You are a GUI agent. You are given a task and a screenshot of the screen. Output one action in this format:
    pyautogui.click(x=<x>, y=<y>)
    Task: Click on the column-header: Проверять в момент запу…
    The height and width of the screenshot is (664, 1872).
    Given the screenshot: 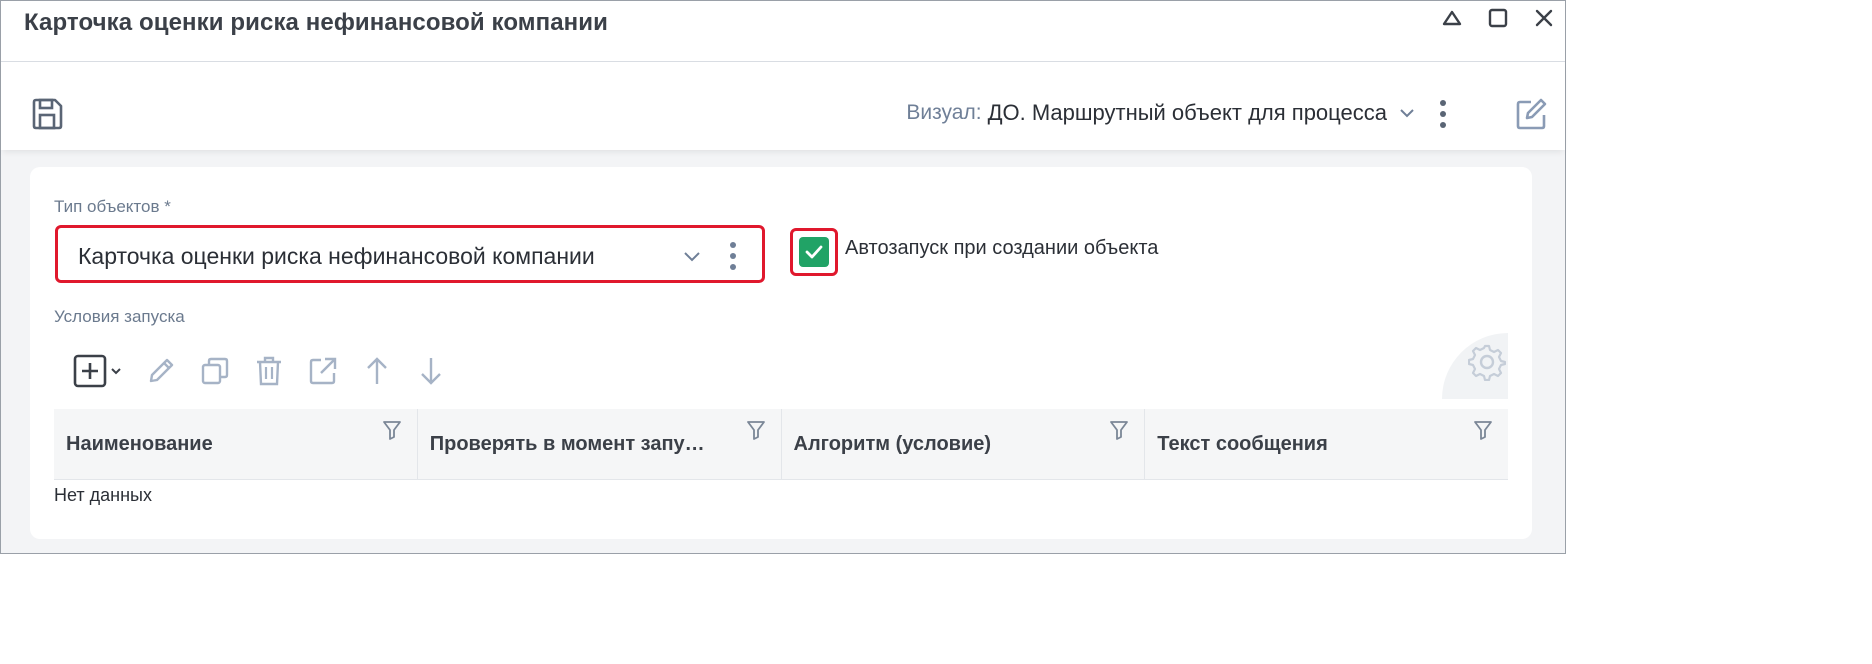 What is the action you would take?
    pyautogui.click(x=600, y=444)
    